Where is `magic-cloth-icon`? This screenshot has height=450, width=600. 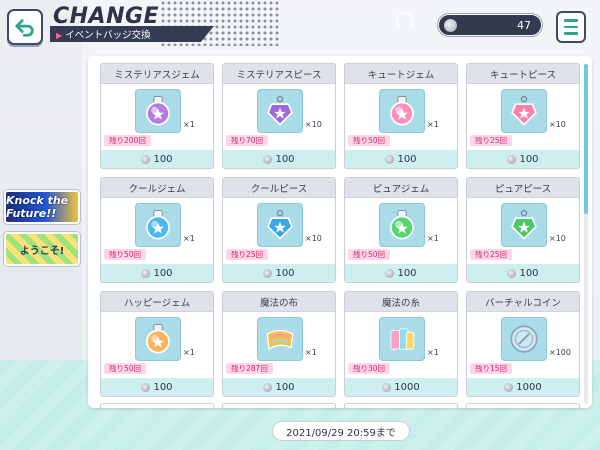 magic-cloth-icon is located at coordinates (280, 339).